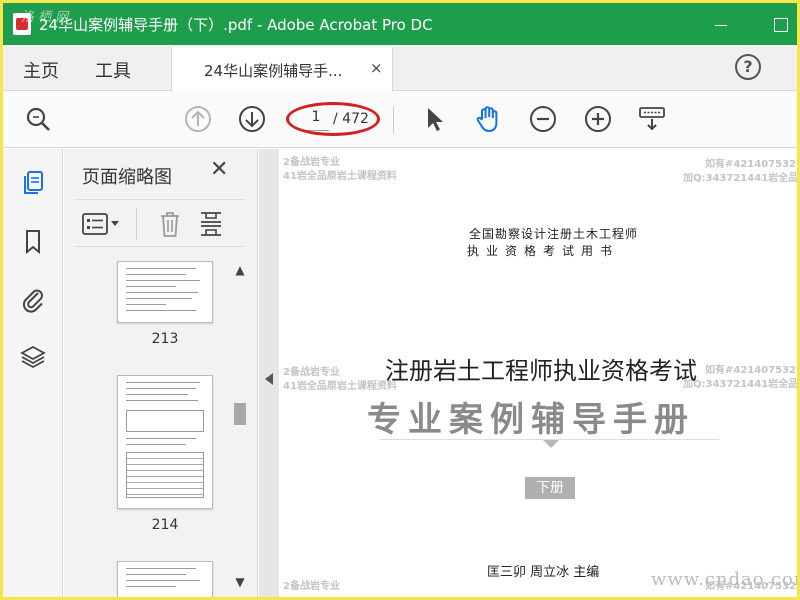  Describe the element at coordinates (33, 373) in the screenshot. I see `left-nav-pane` at that location.